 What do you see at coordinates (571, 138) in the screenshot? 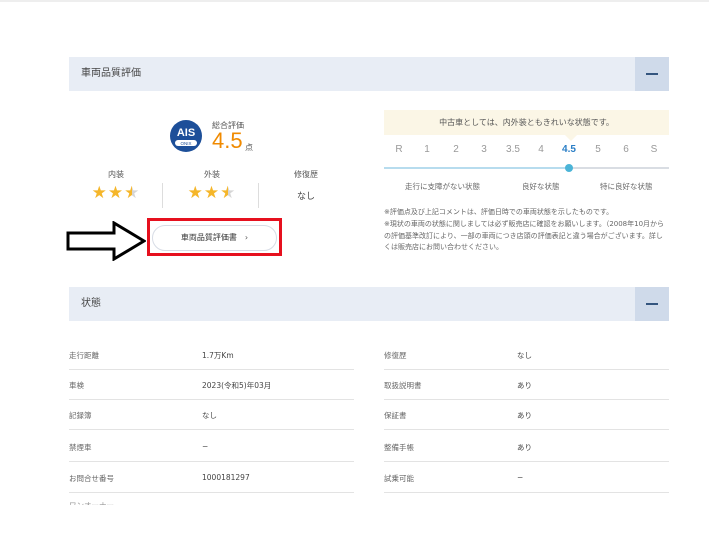
I see `banner-pointer` at bounding box center [571, 138].